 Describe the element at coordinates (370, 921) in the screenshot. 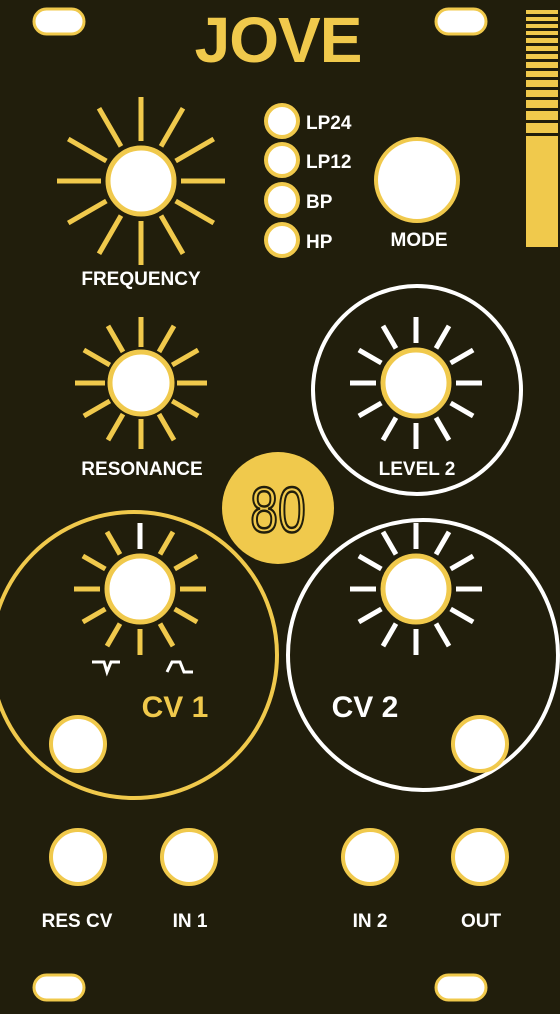

I see `in2-label: IN 2` at that location.